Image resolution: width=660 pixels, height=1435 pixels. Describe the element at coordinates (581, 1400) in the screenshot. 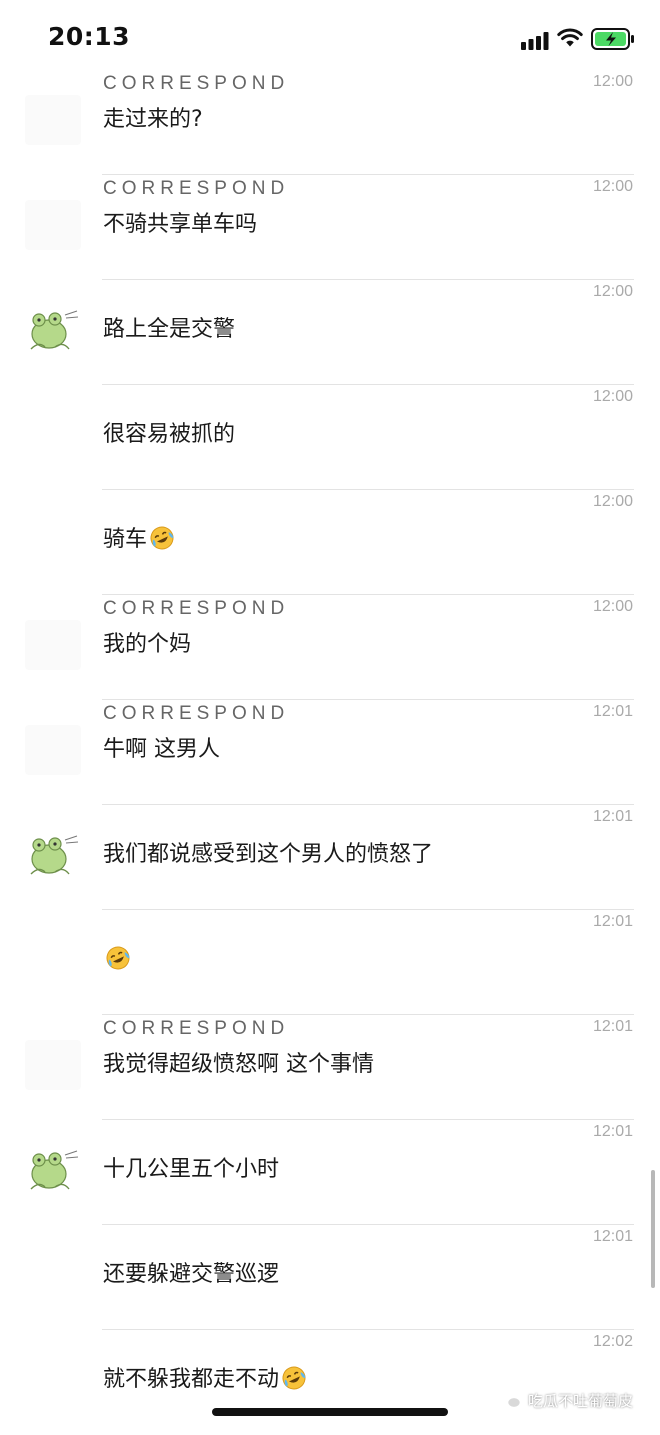

I see `watermark-text: 吃瓜不吐葡萄皮` at that location.